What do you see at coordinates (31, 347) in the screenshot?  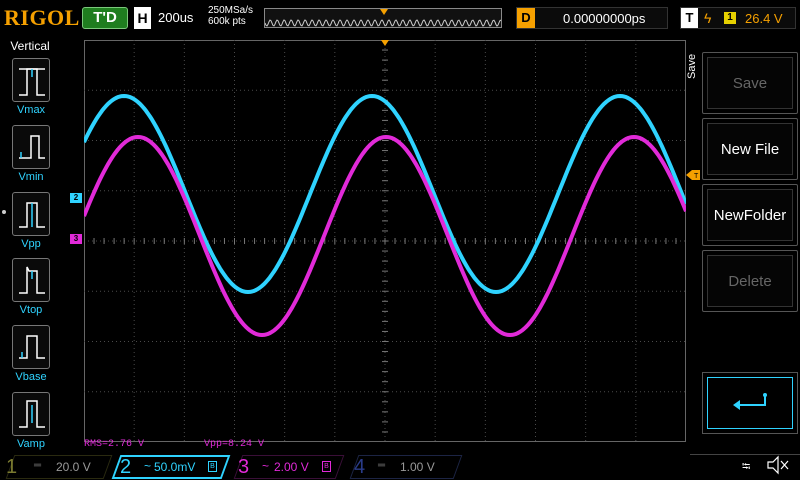 I see `vbase-icon` at bounding box center [31, 347].